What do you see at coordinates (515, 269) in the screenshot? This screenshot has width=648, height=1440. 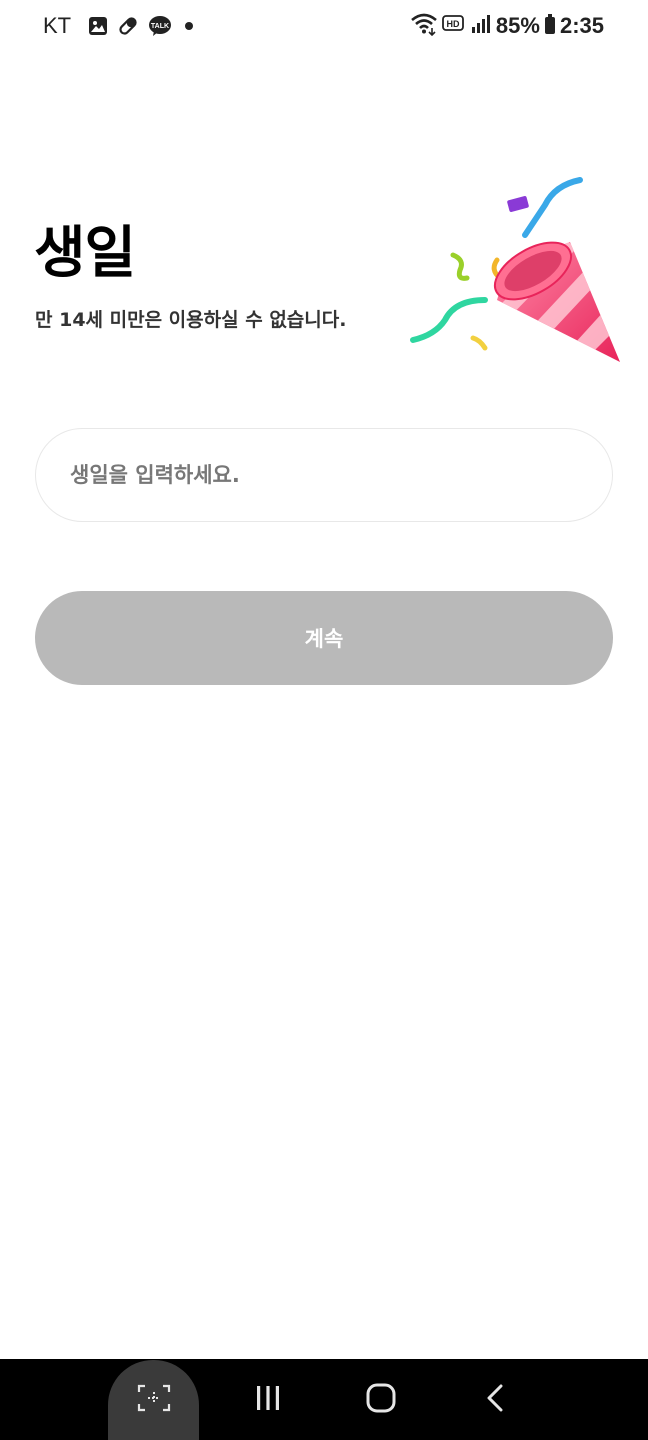 I see `party-popper-icon` at bounding box center [515, 269].